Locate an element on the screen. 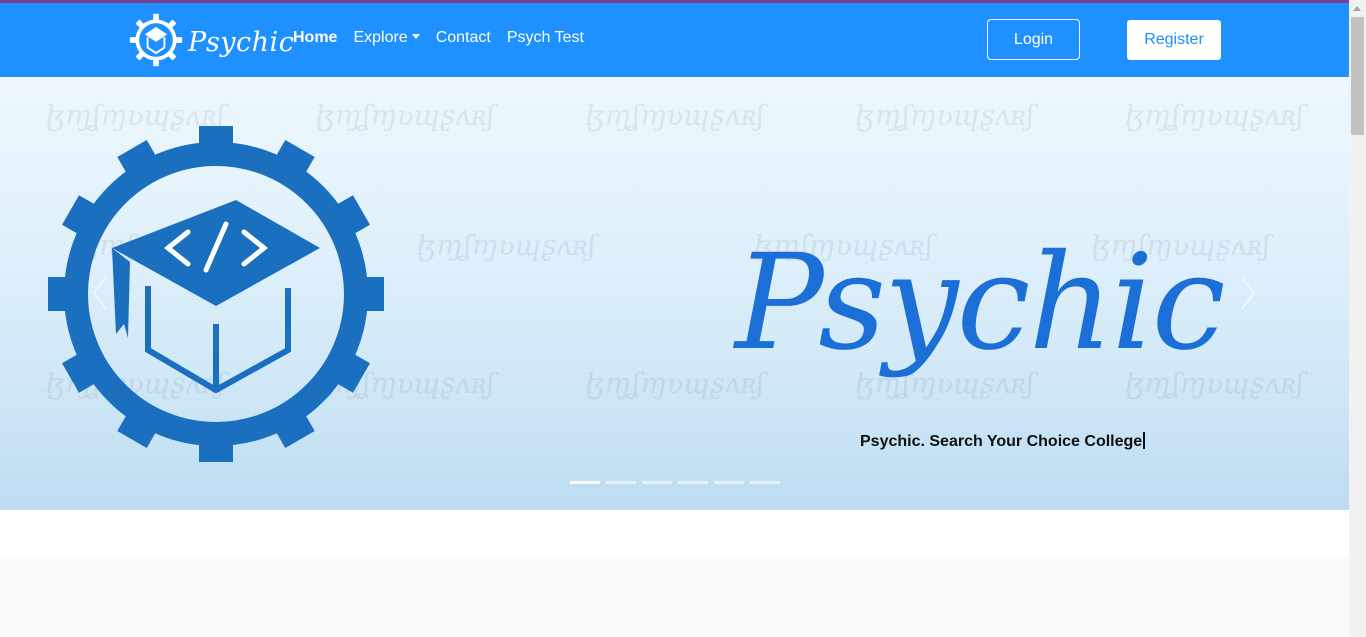  scroll-up-arrow-icon is located at coordinates (1357, 8).